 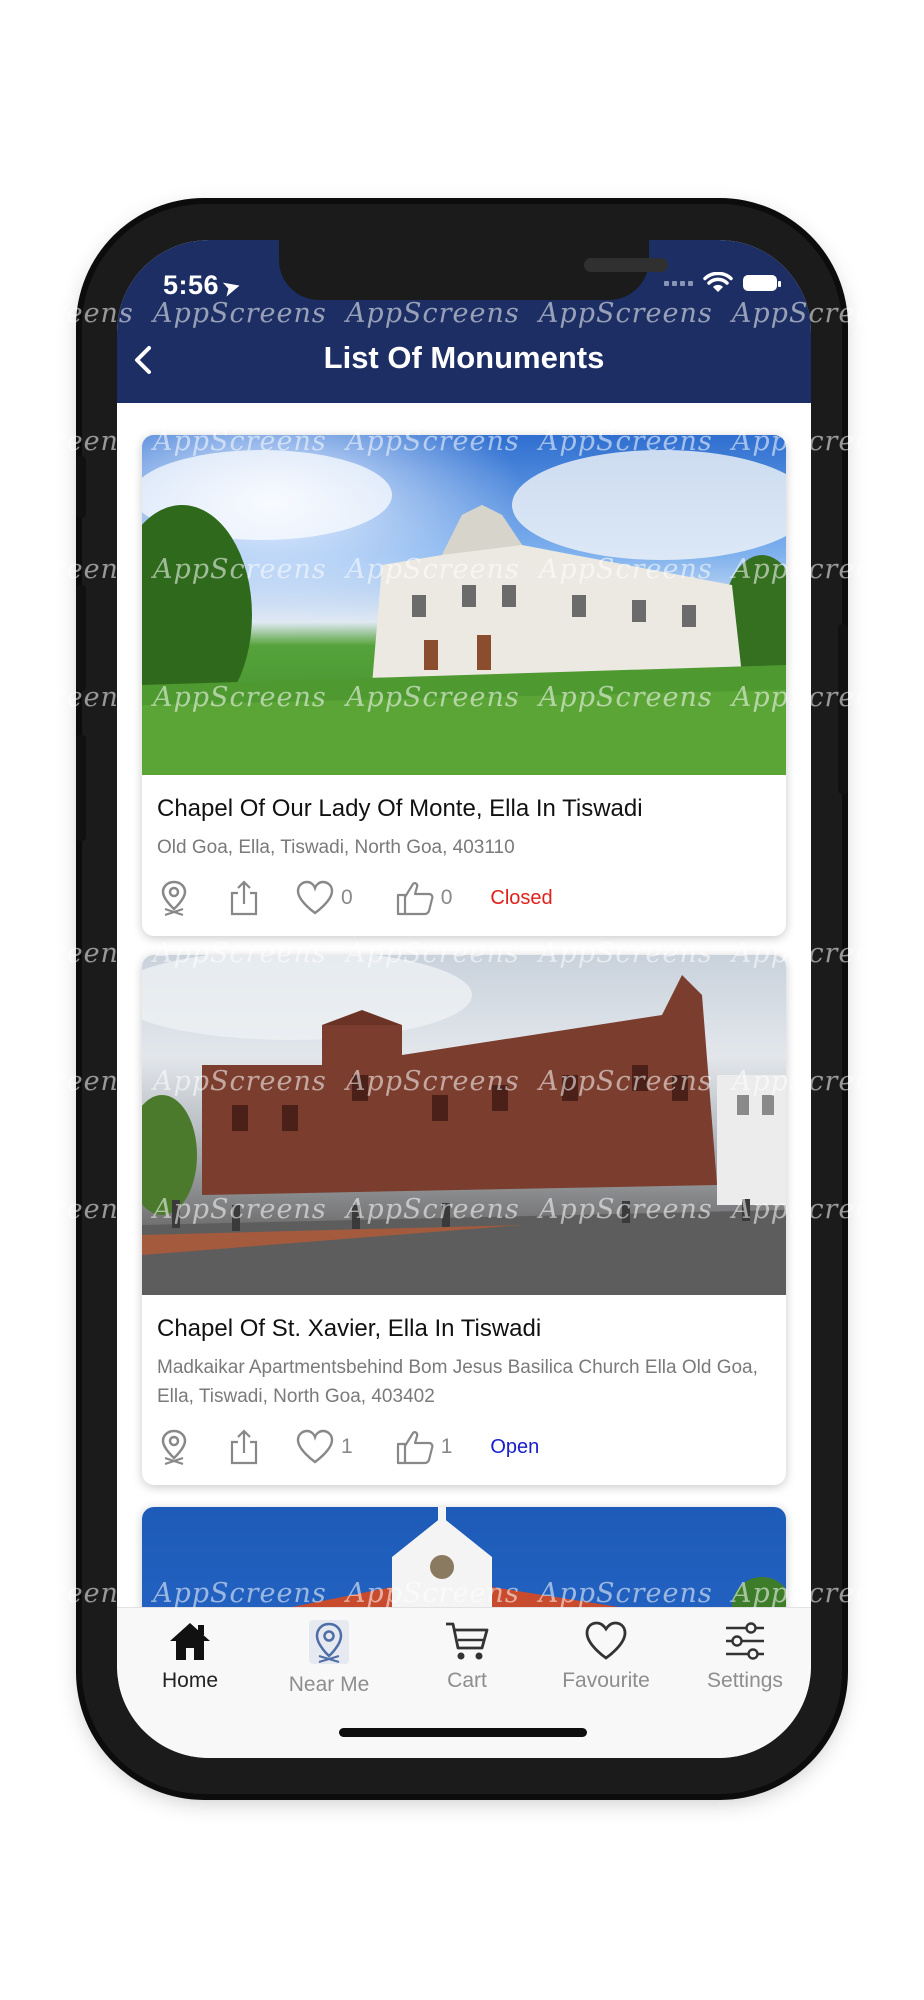 I want to click on tab-label: Near Me, so click(x=329, y=1684).